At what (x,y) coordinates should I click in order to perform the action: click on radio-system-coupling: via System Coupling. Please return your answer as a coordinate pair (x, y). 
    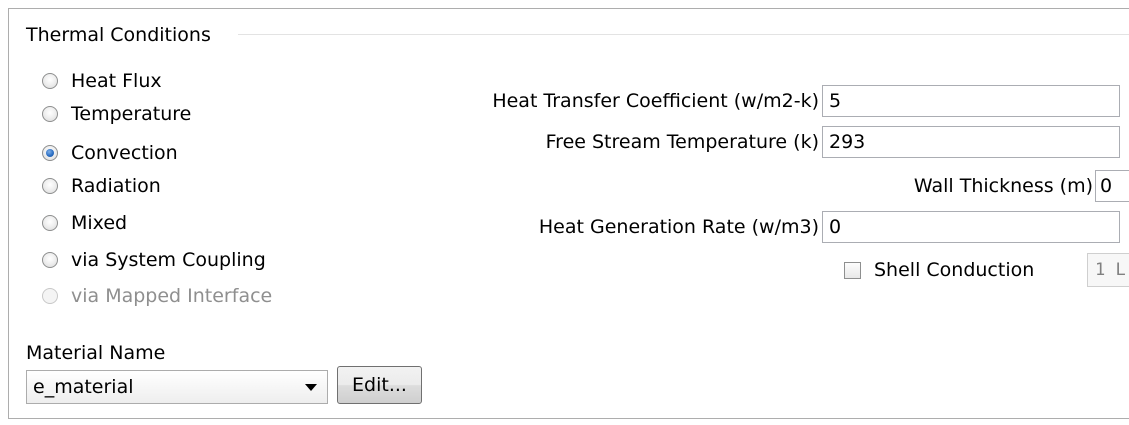
    Looking at the image, I should click on (146, 260).